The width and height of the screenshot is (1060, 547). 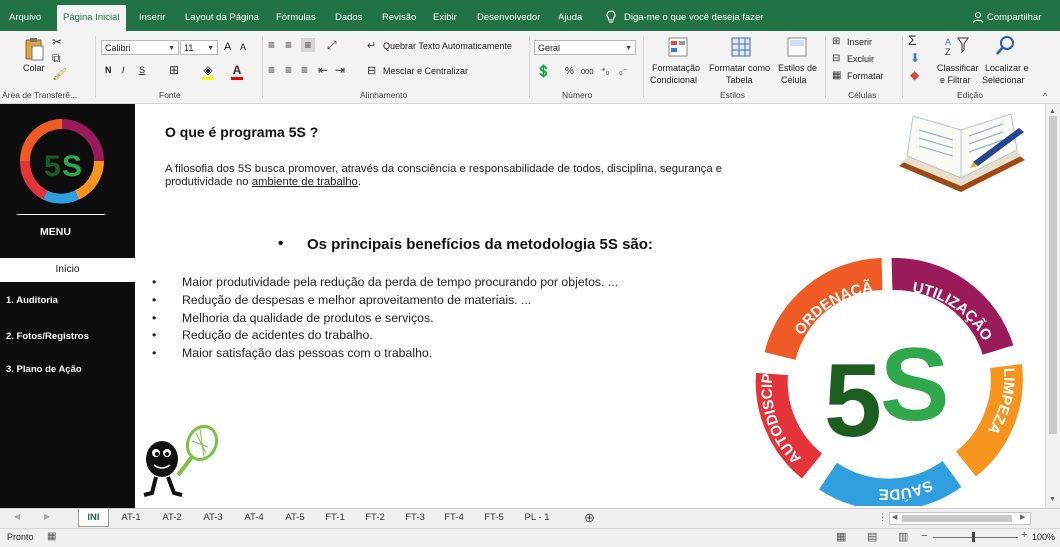 I want to click on copy-icon: ⧉, so click(x=56, y=58).